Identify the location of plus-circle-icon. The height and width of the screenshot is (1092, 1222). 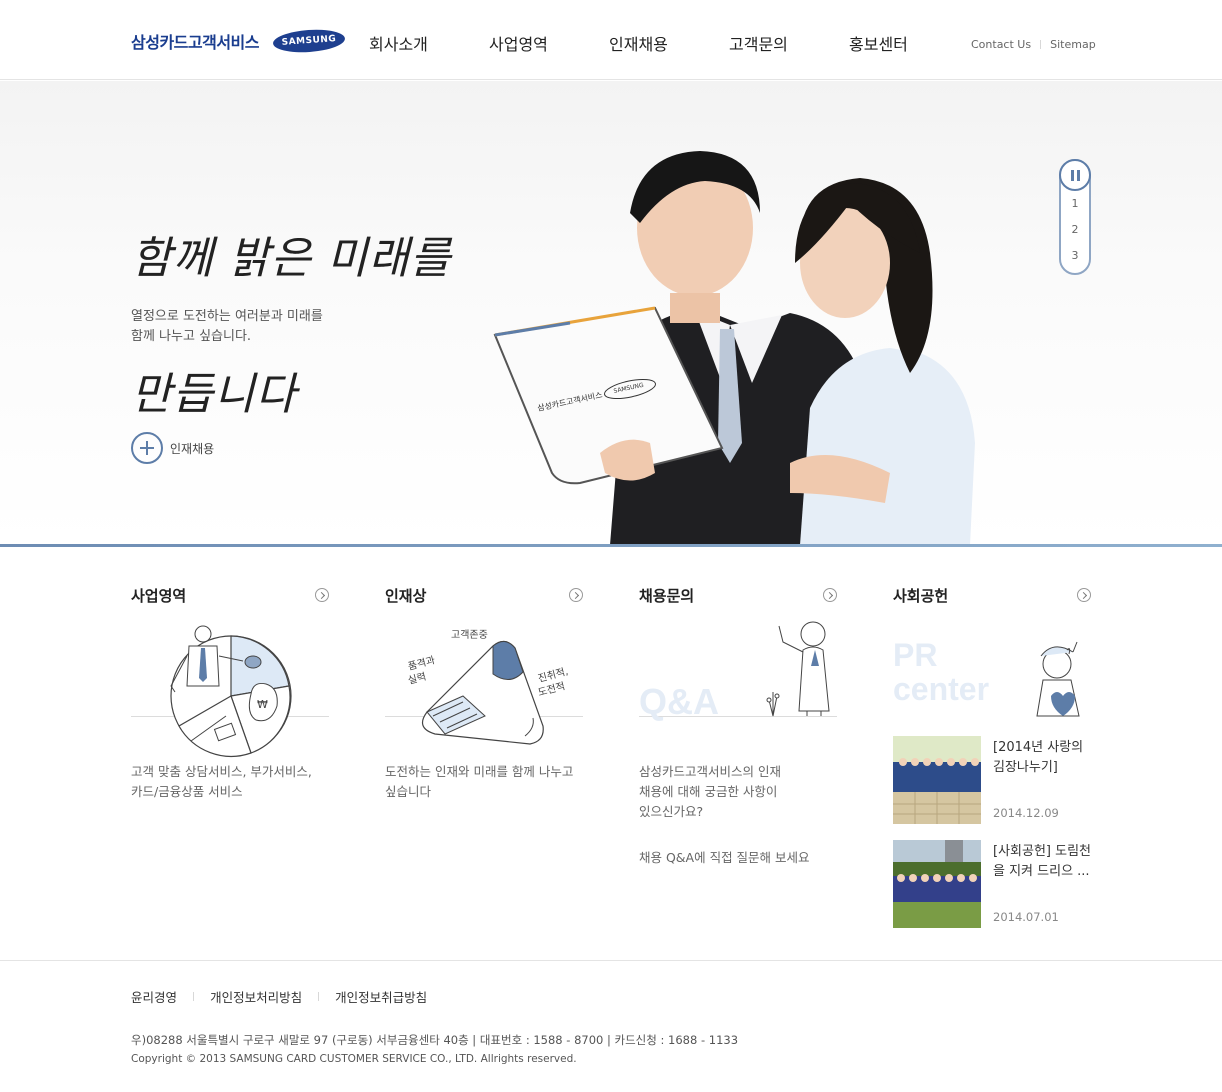
(147, 448).